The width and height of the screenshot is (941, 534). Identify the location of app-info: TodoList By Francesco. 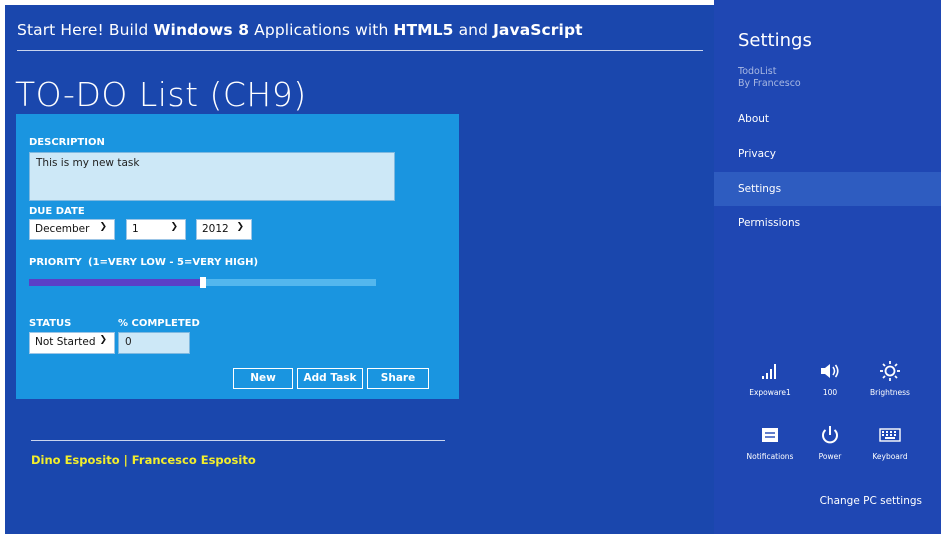
(769, 77).